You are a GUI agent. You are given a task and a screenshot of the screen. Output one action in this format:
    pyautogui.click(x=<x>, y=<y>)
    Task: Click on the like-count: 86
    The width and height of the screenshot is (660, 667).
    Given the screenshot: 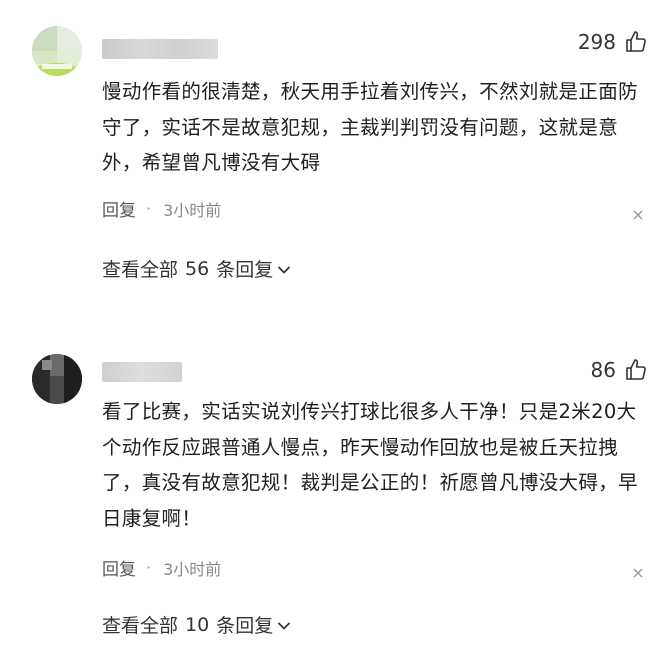 What is the action you would take?
    pyautogui.click(x=603, y=370)
    